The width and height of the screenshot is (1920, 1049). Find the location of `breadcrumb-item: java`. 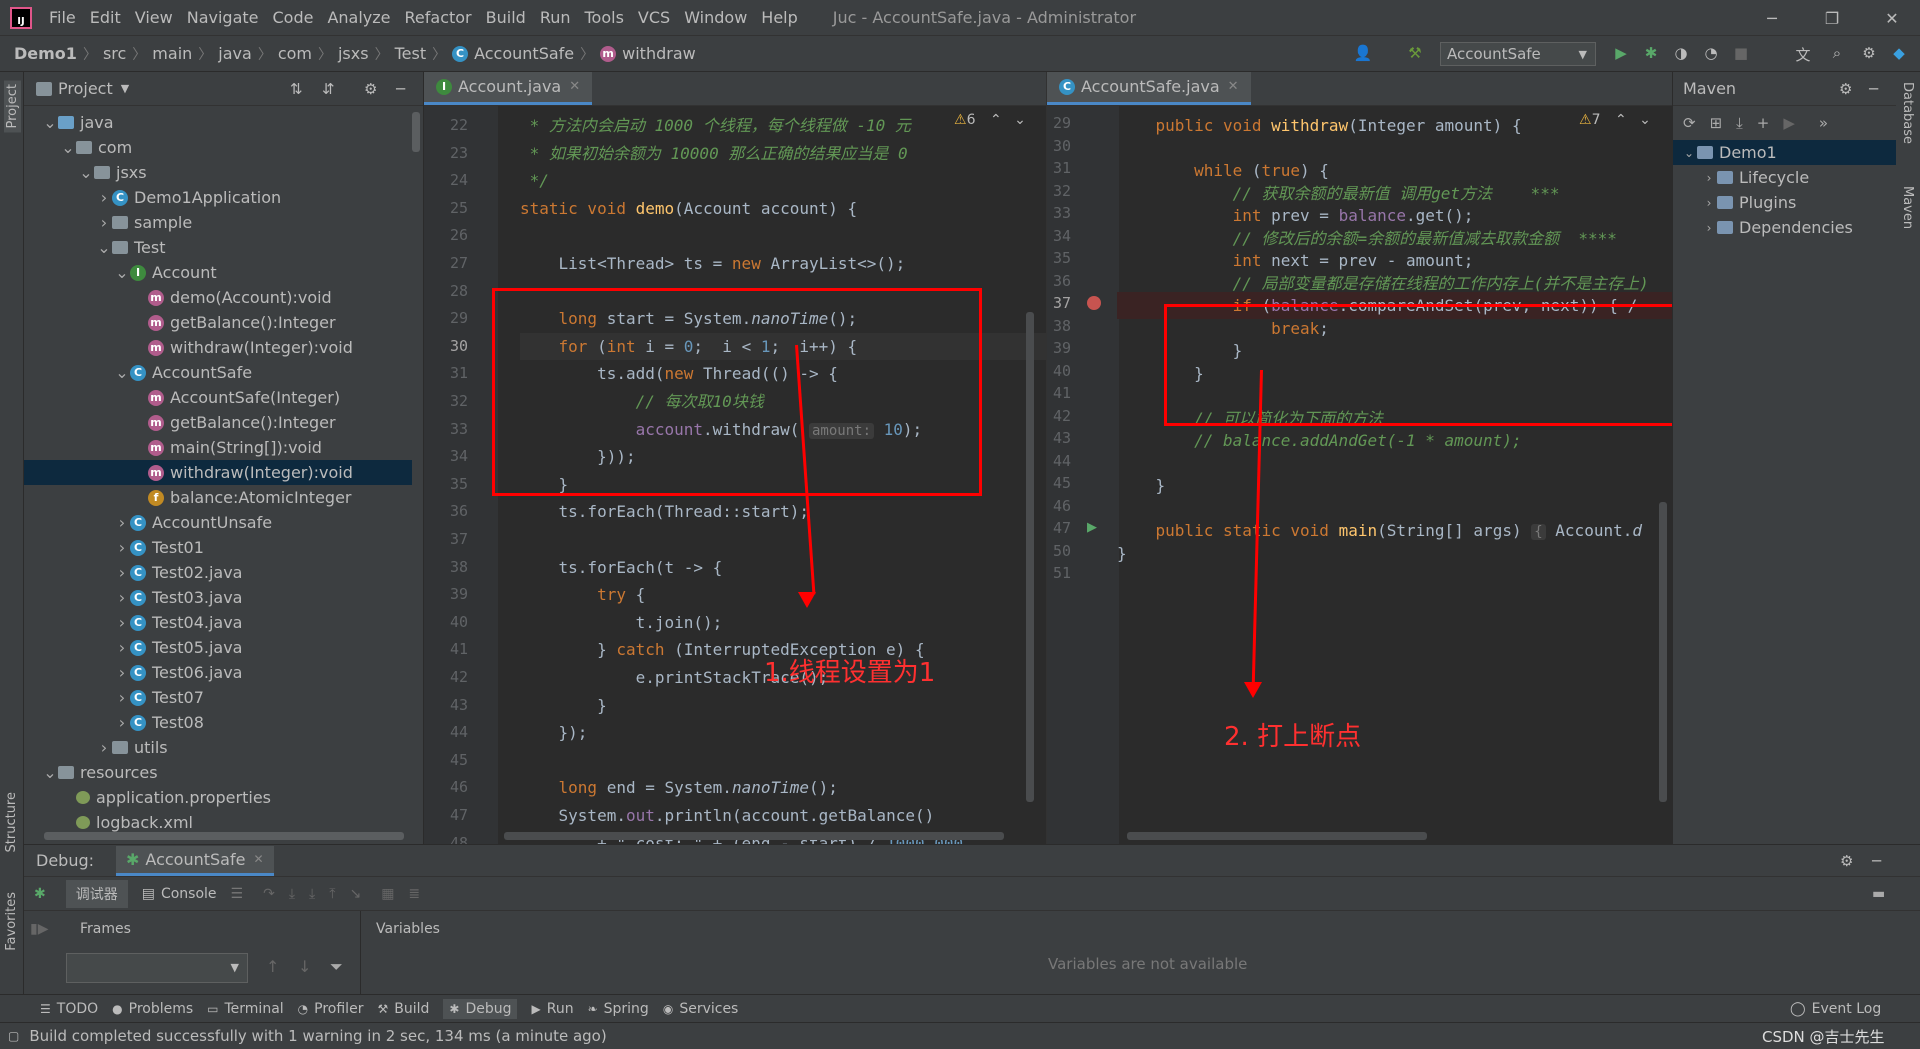

breadcrumb-item: java is located at coordinates (235, 53).